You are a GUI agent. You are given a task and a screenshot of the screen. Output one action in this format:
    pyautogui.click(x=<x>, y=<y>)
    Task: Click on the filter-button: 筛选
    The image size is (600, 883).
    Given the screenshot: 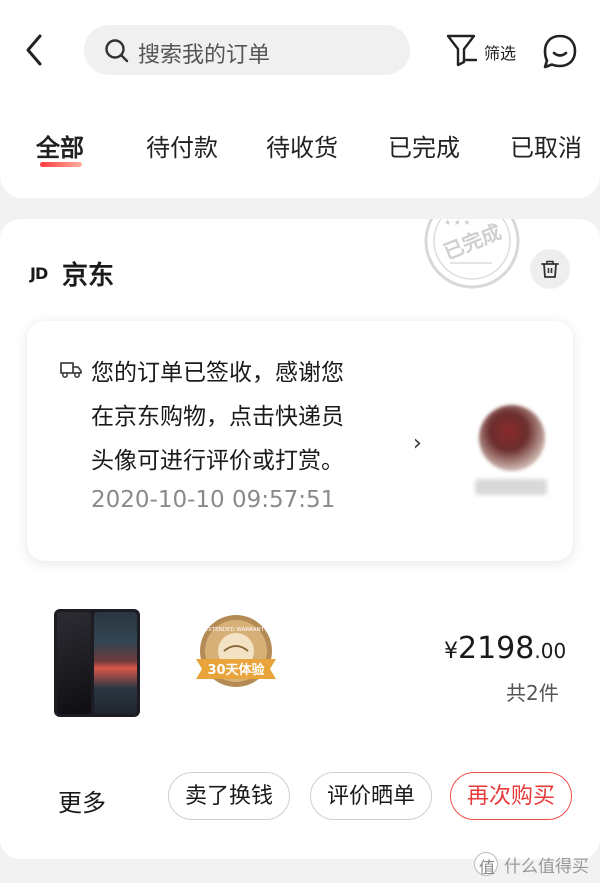 What is the action you would take?
    pyautogui.click(x=484, y=51)
    